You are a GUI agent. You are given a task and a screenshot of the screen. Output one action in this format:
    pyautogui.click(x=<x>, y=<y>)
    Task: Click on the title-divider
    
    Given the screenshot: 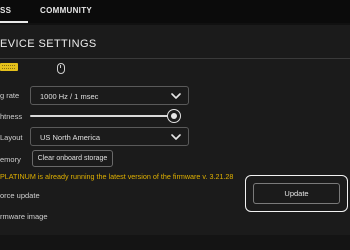 What is the action you would take?
    pyautogui.click(x=175, y=58)
    